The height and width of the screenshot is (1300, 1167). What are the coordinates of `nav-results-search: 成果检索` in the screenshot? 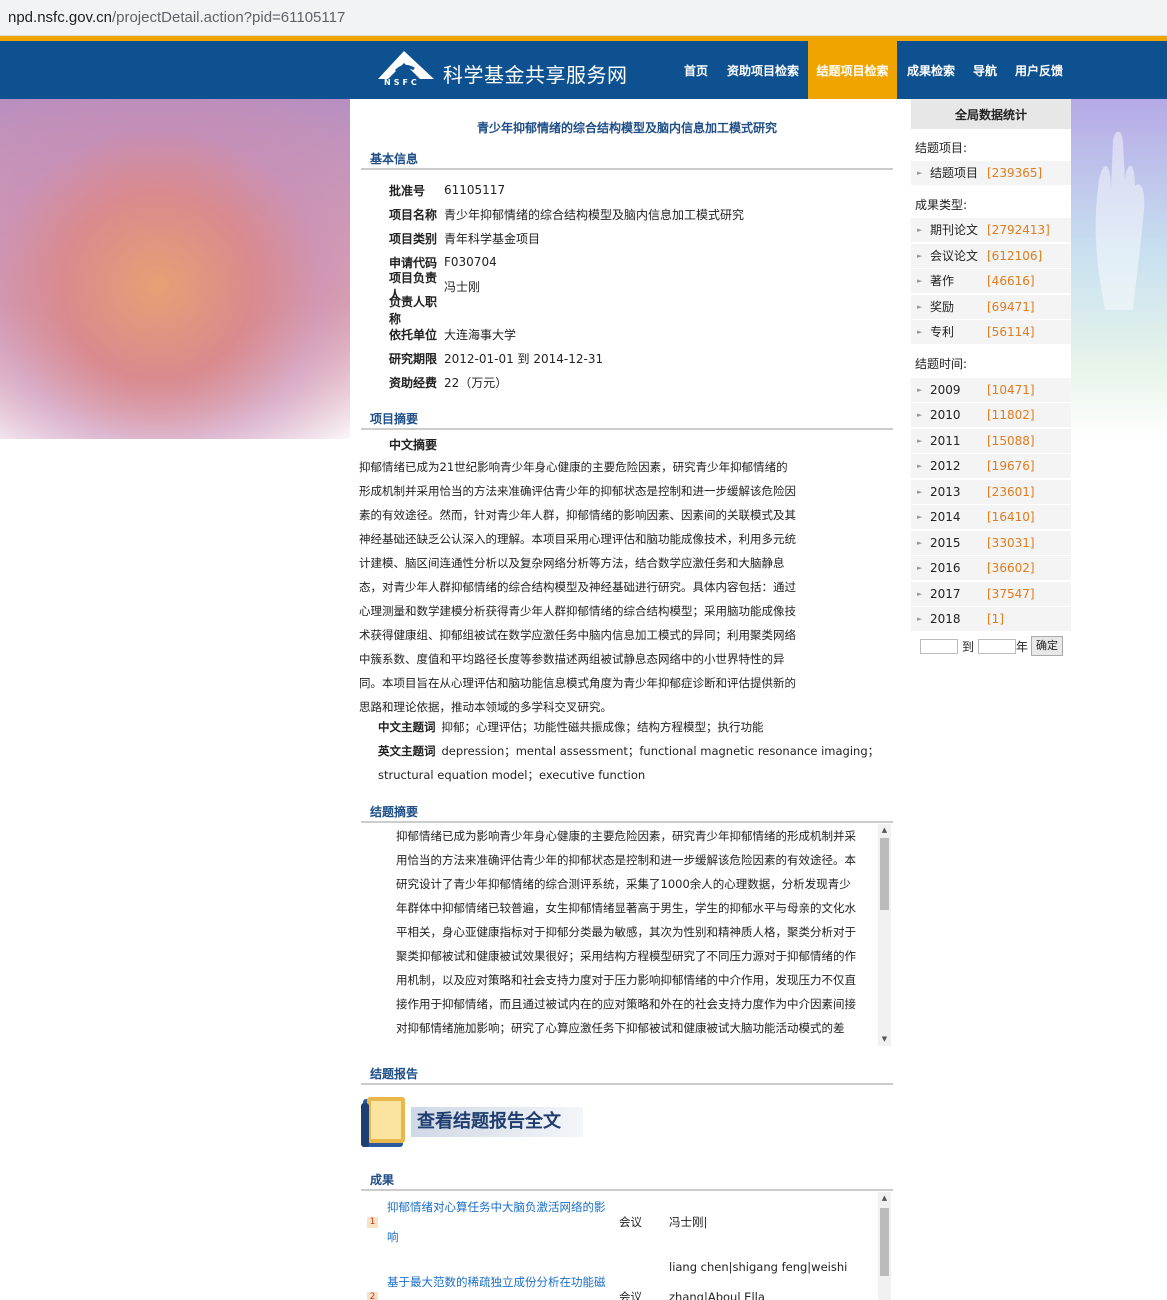 It's located at (931, 70).